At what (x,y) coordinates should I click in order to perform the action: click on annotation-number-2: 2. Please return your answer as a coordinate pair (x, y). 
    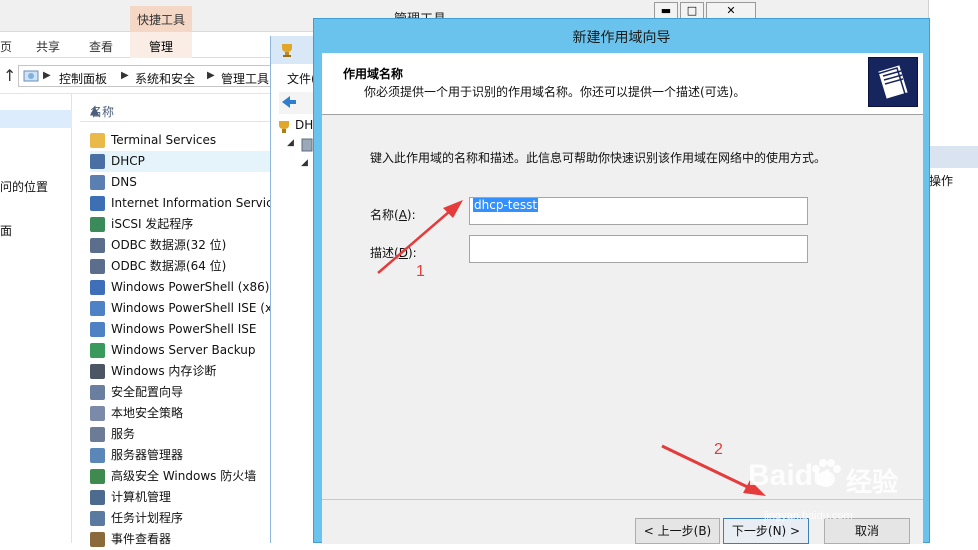
    Looking at the image, I should click on (718, 449).